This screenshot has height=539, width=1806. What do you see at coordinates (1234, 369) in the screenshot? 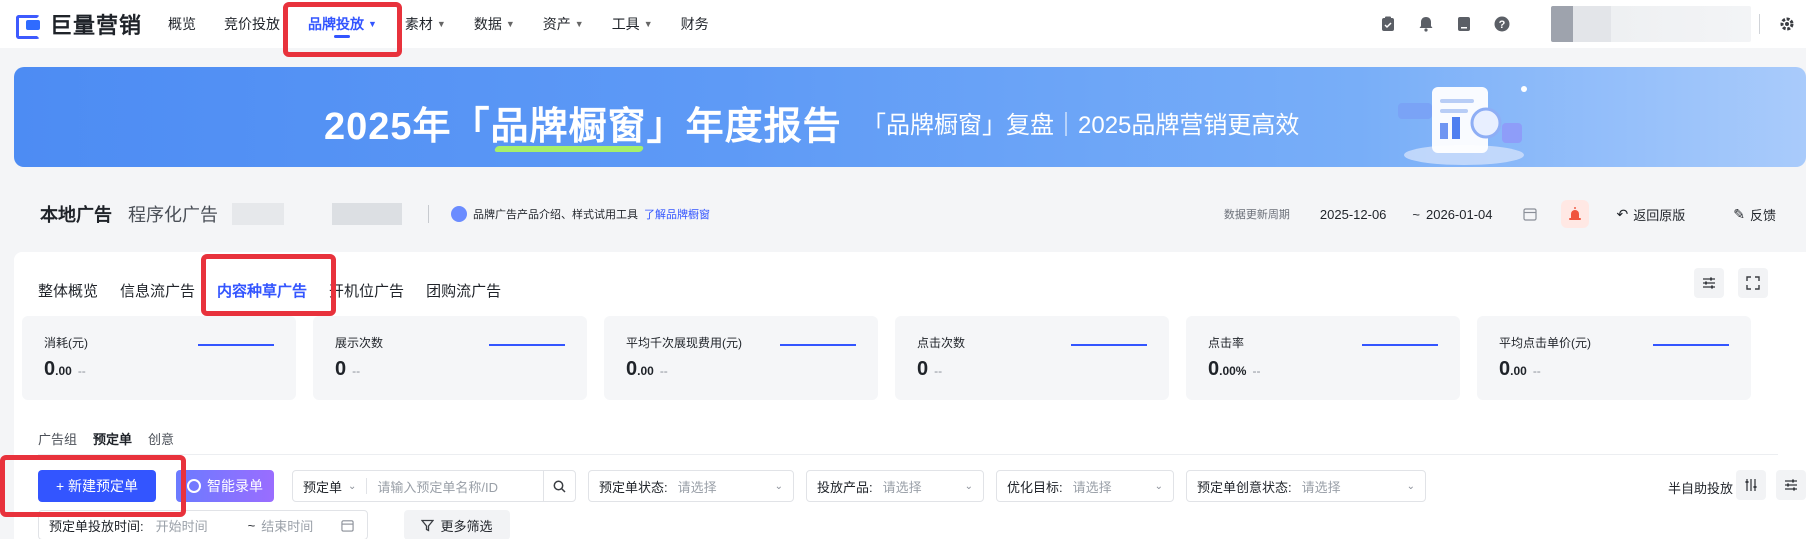
I see `metric-value: 0.00% --` at bounding box center [1234, 369].